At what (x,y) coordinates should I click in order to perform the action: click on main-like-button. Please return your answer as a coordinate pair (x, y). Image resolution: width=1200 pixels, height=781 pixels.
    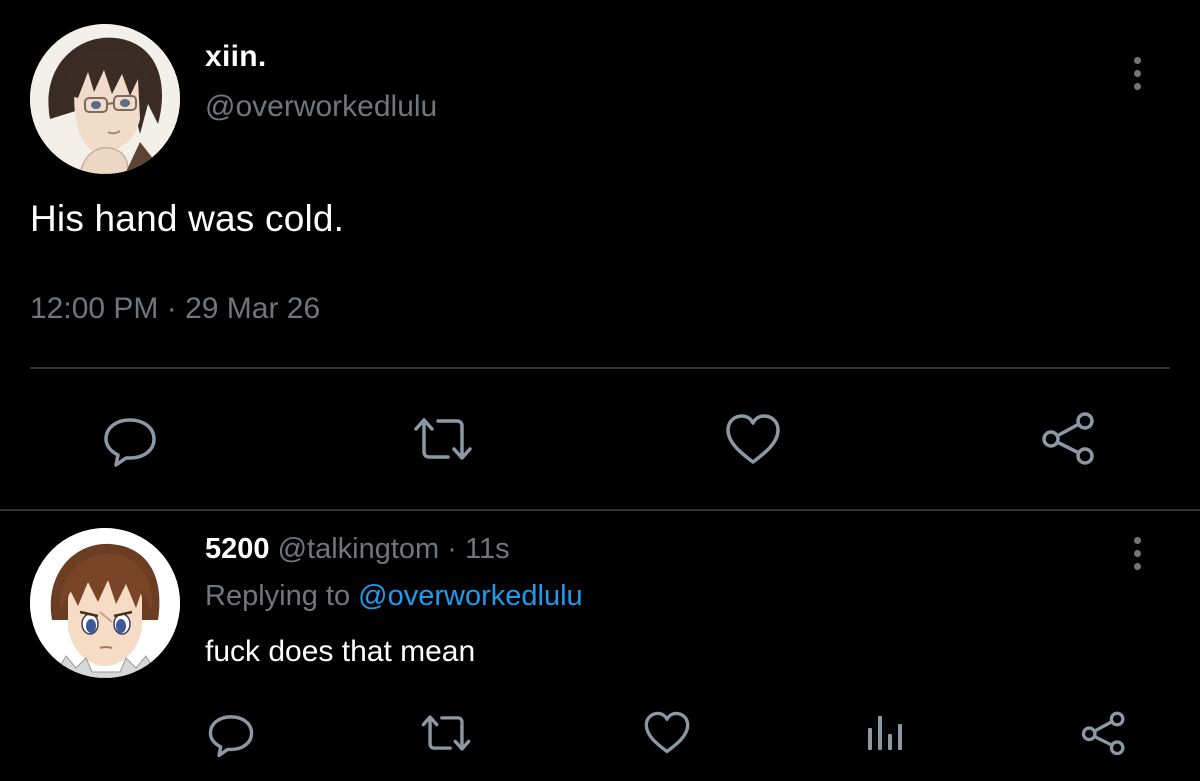
    Looking at the image, I should click on (753, 439).